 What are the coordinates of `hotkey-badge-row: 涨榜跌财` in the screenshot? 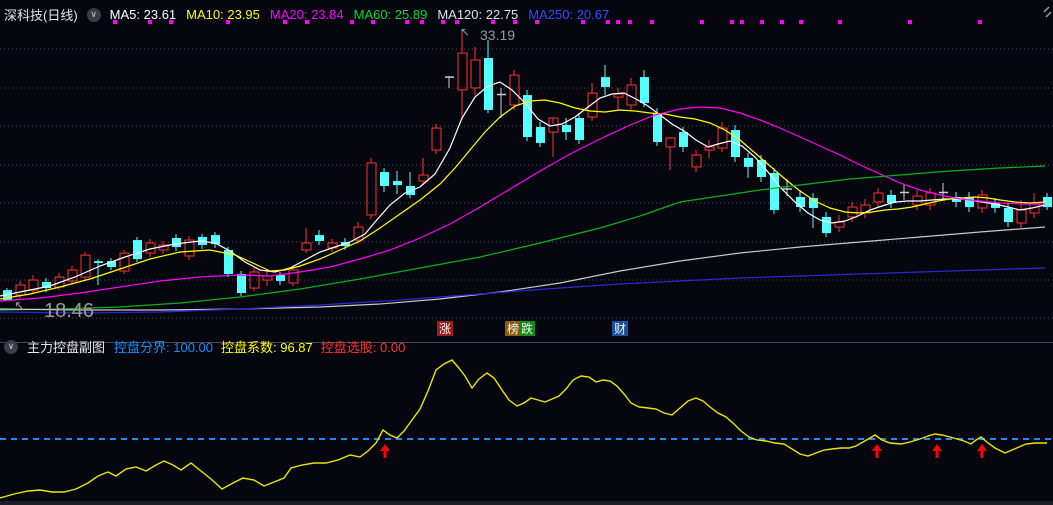 It's located at (526, 329).